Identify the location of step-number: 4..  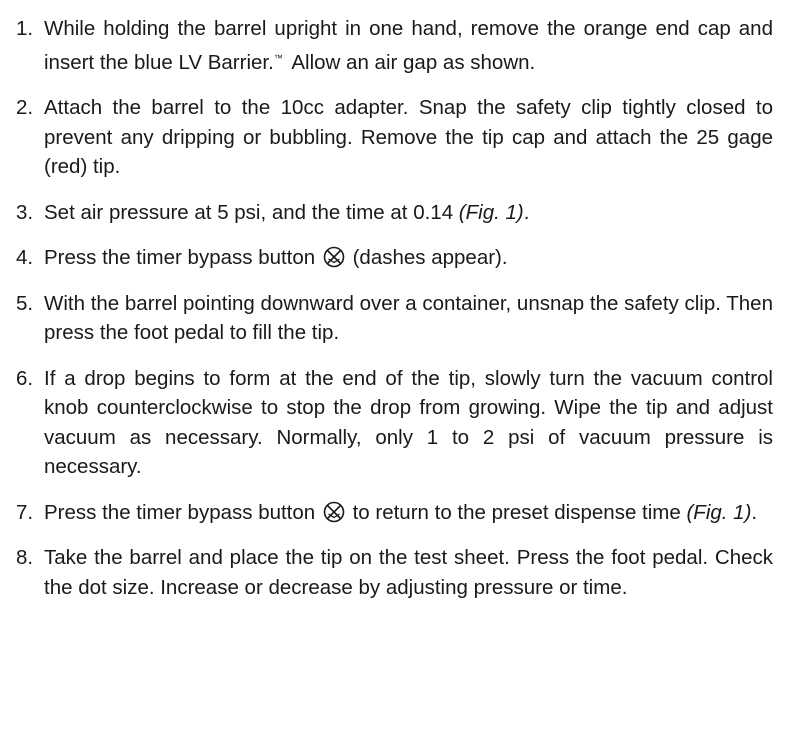
(25, 257).